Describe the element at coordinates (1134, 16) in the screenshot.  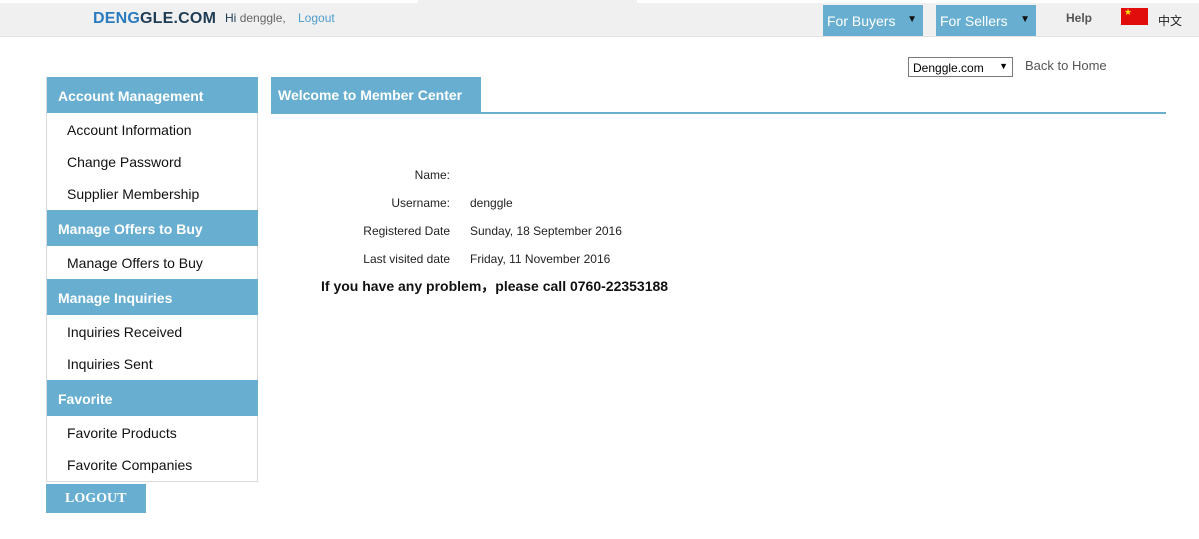
I see `china-flag-icon: ★` at that location.